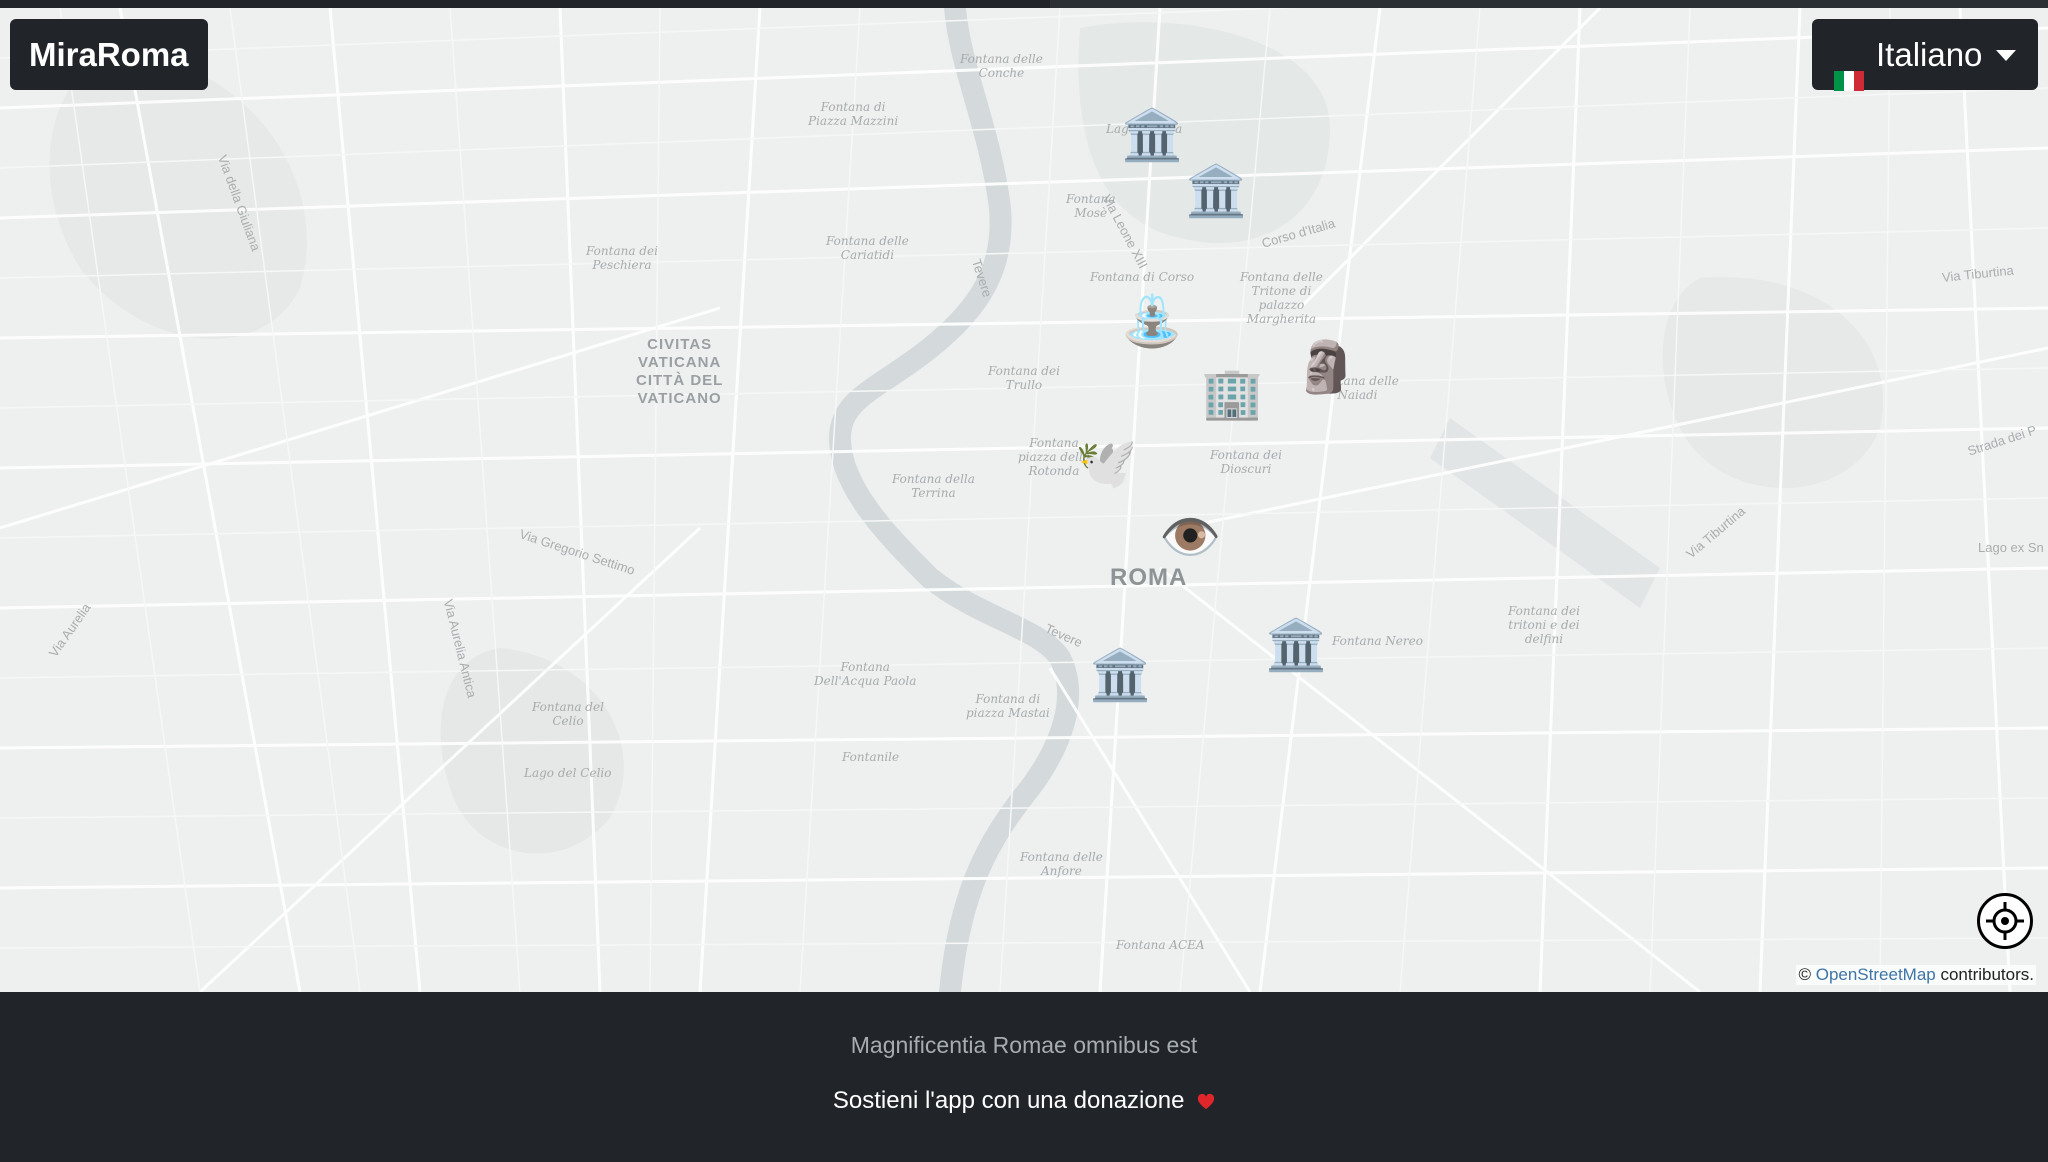  I want to click on place-label: Fontana dei tritoni e dei delfini, so click(1544, 625).